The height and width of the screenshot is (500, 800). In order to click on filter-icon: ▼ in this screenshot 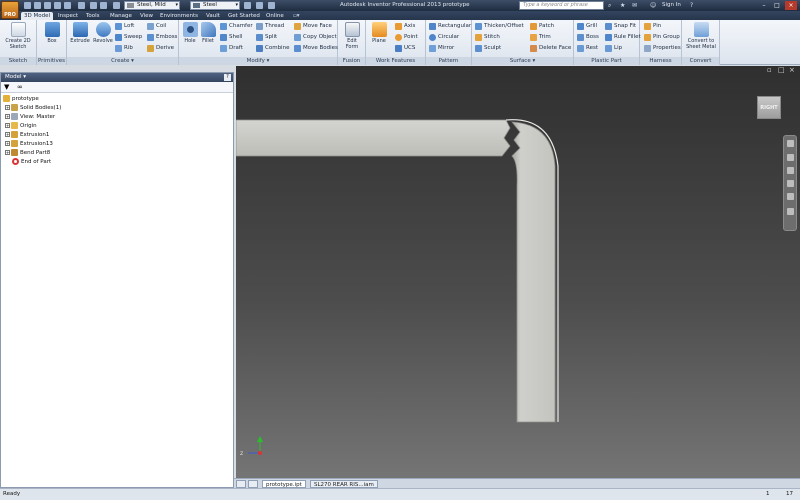, I will do `click(6, 87)`.